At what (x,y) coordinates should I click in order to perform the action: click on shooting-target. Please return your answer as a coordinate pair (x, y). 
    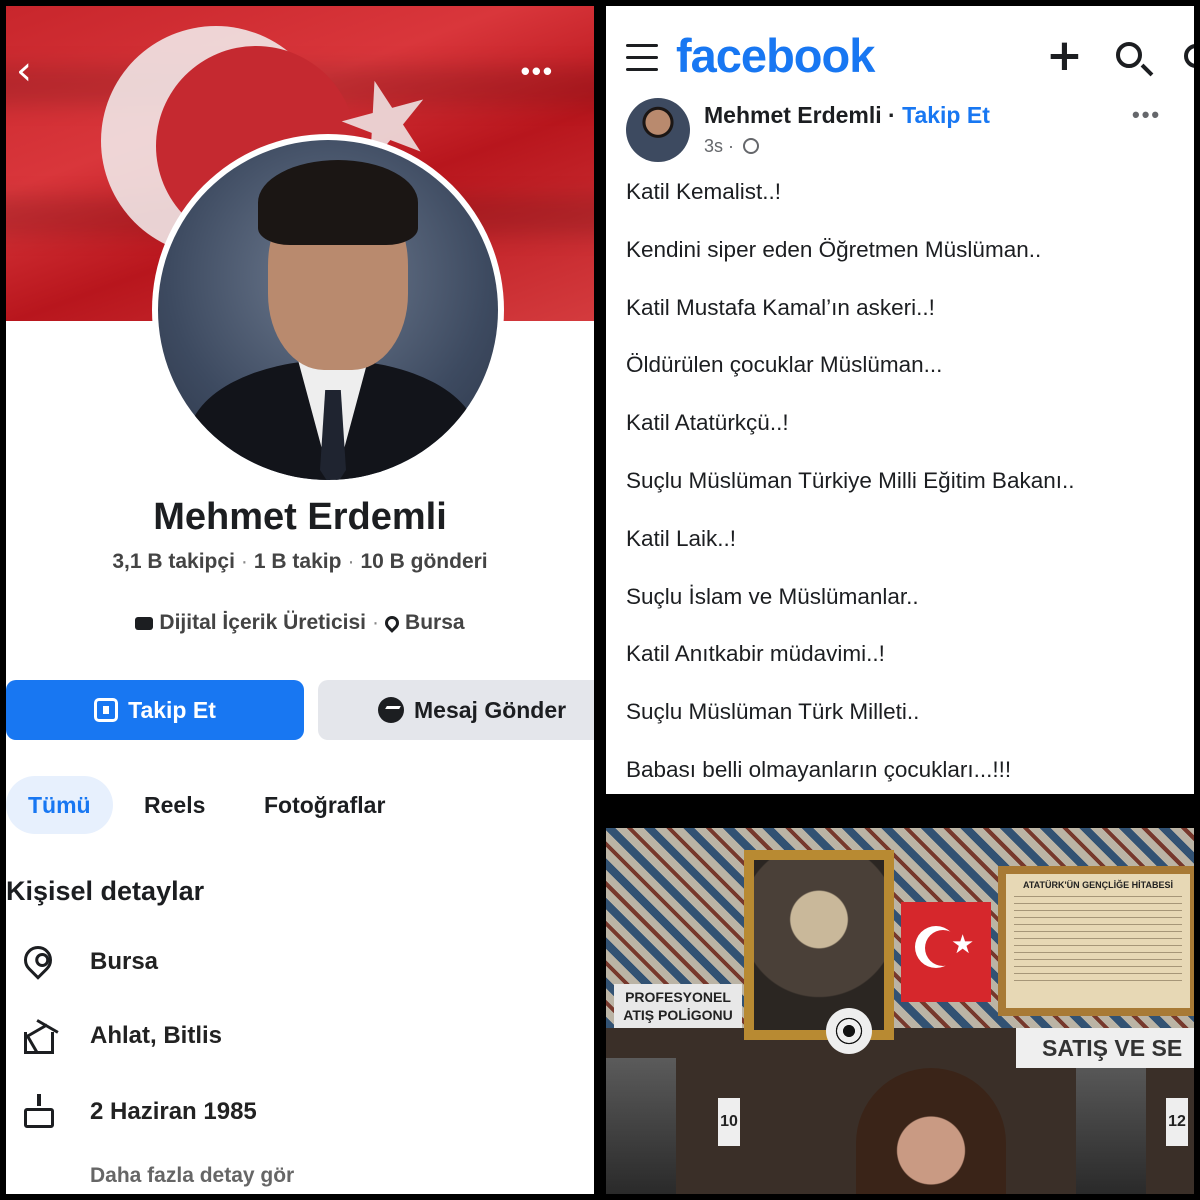
    Looking at the image, I should click on (849, 1031).